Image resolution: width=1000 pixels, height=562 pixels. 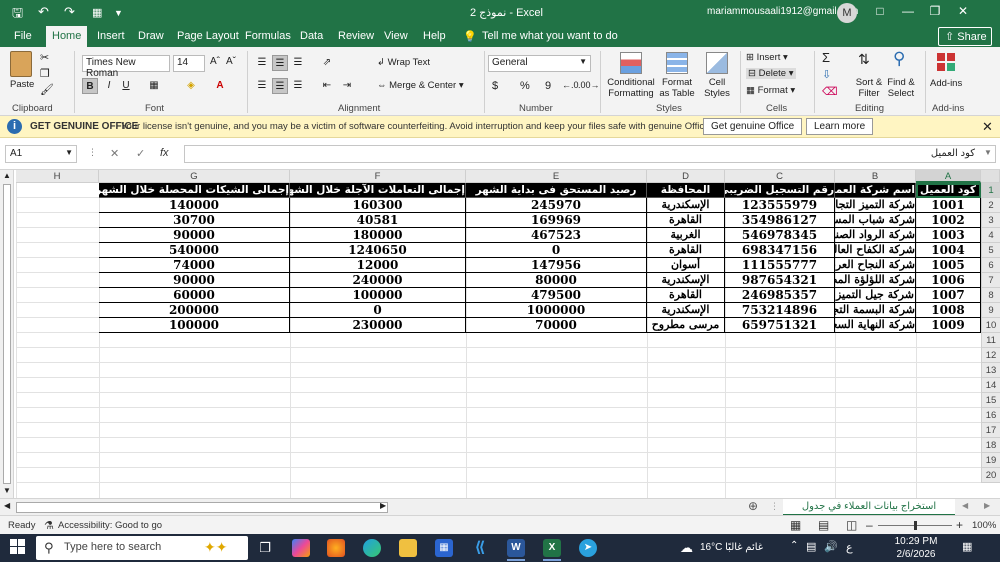 I want to click on column-header-h: H, so click(x=57, y=176).